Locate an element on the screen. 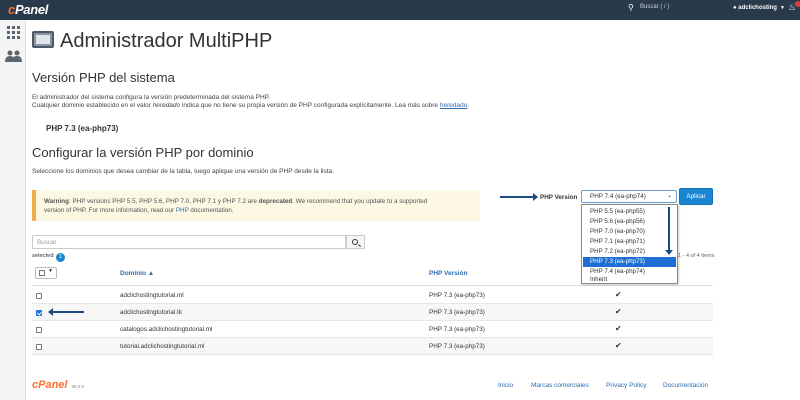 This screenshot has height=400, width=800. php-option: PHP 5.6 (ea-php56) is located at coordinates (629, 222).